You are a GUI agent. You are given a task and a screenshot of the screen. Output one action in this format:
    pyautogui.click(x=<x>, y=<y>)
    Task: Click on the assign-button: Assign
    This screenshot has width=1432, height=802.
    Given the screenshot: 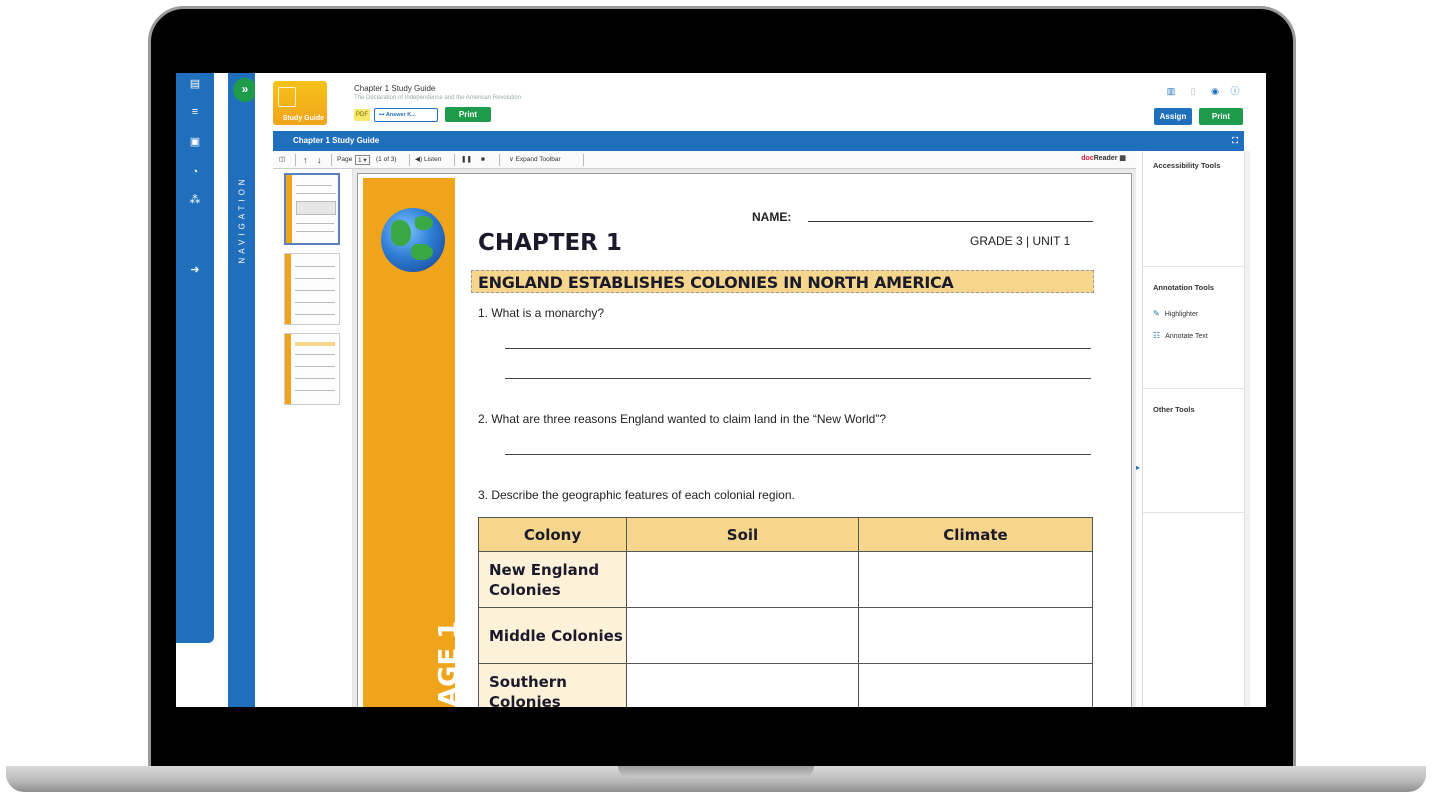 What is the action you would take?
    pyautogui.click(x=1173, y=116)
    